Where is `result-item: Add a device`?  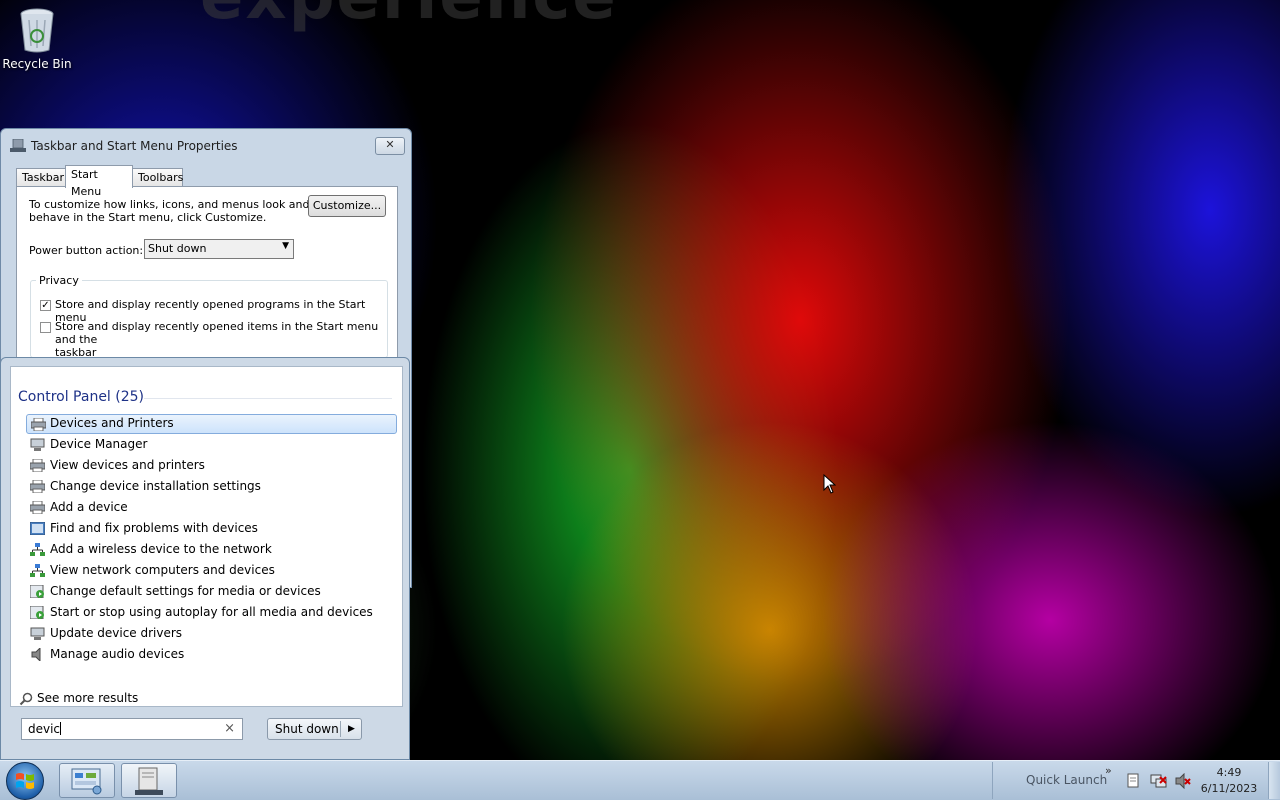
result-item: Add a device is located at coordinates (211, 508).